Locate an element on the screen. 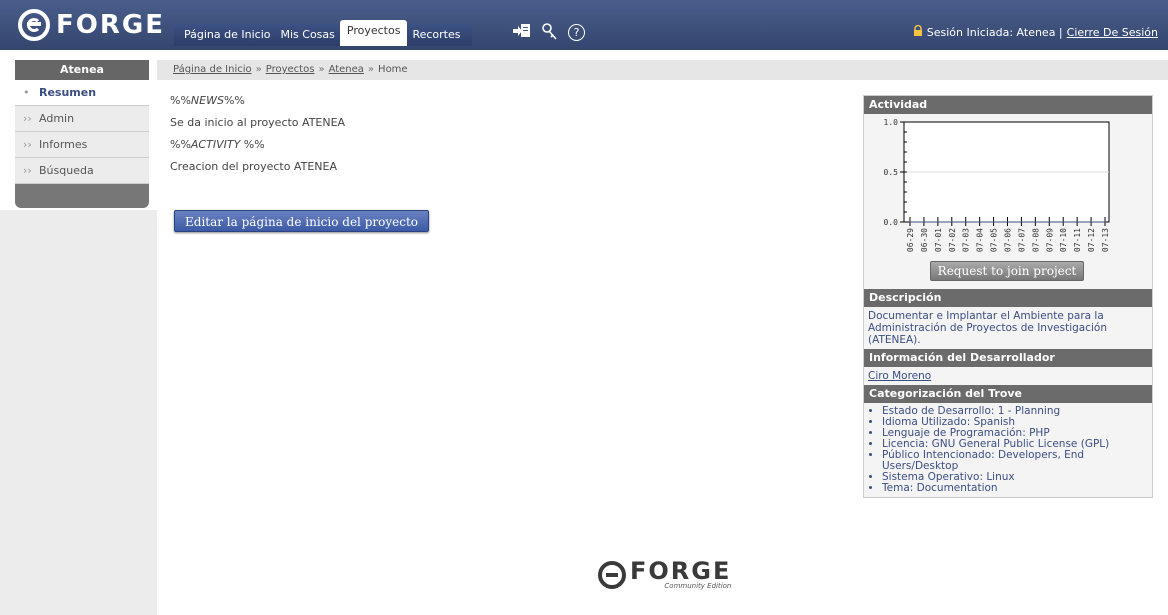 The width and height of the screenshot is (1168, 615). toolbar-icons: ? is located at coordinates (548, 32).